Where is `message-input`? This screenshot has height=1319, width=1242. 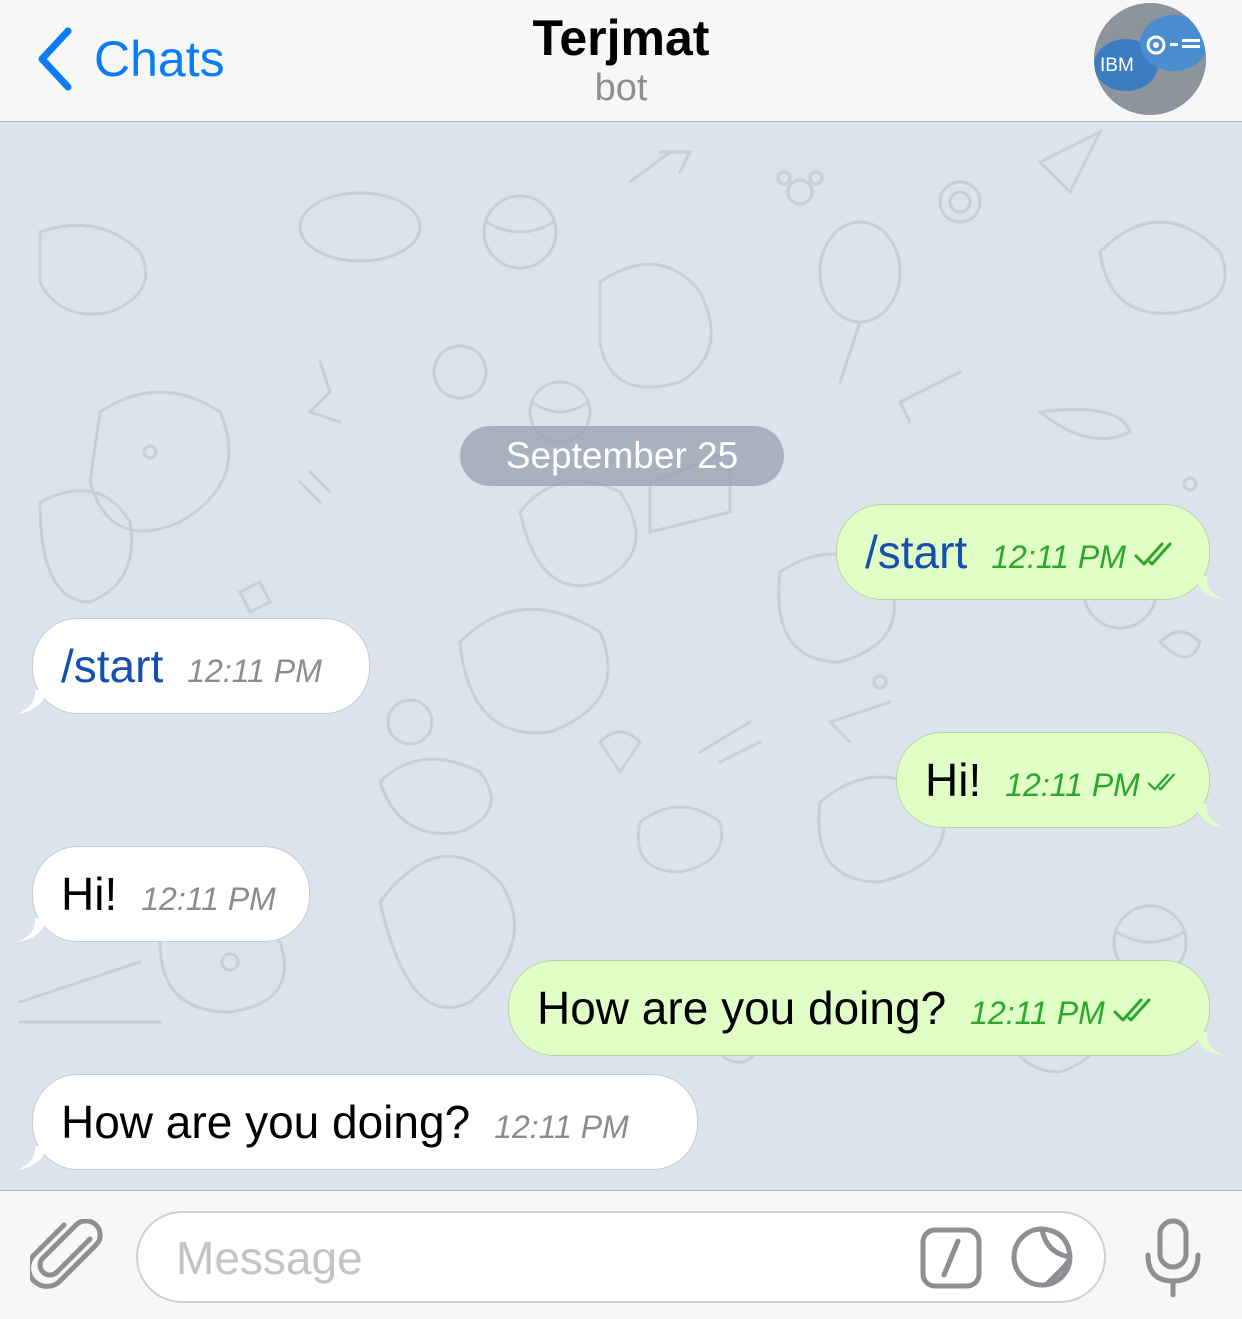
message-input is located at coordinates (526, 1258).